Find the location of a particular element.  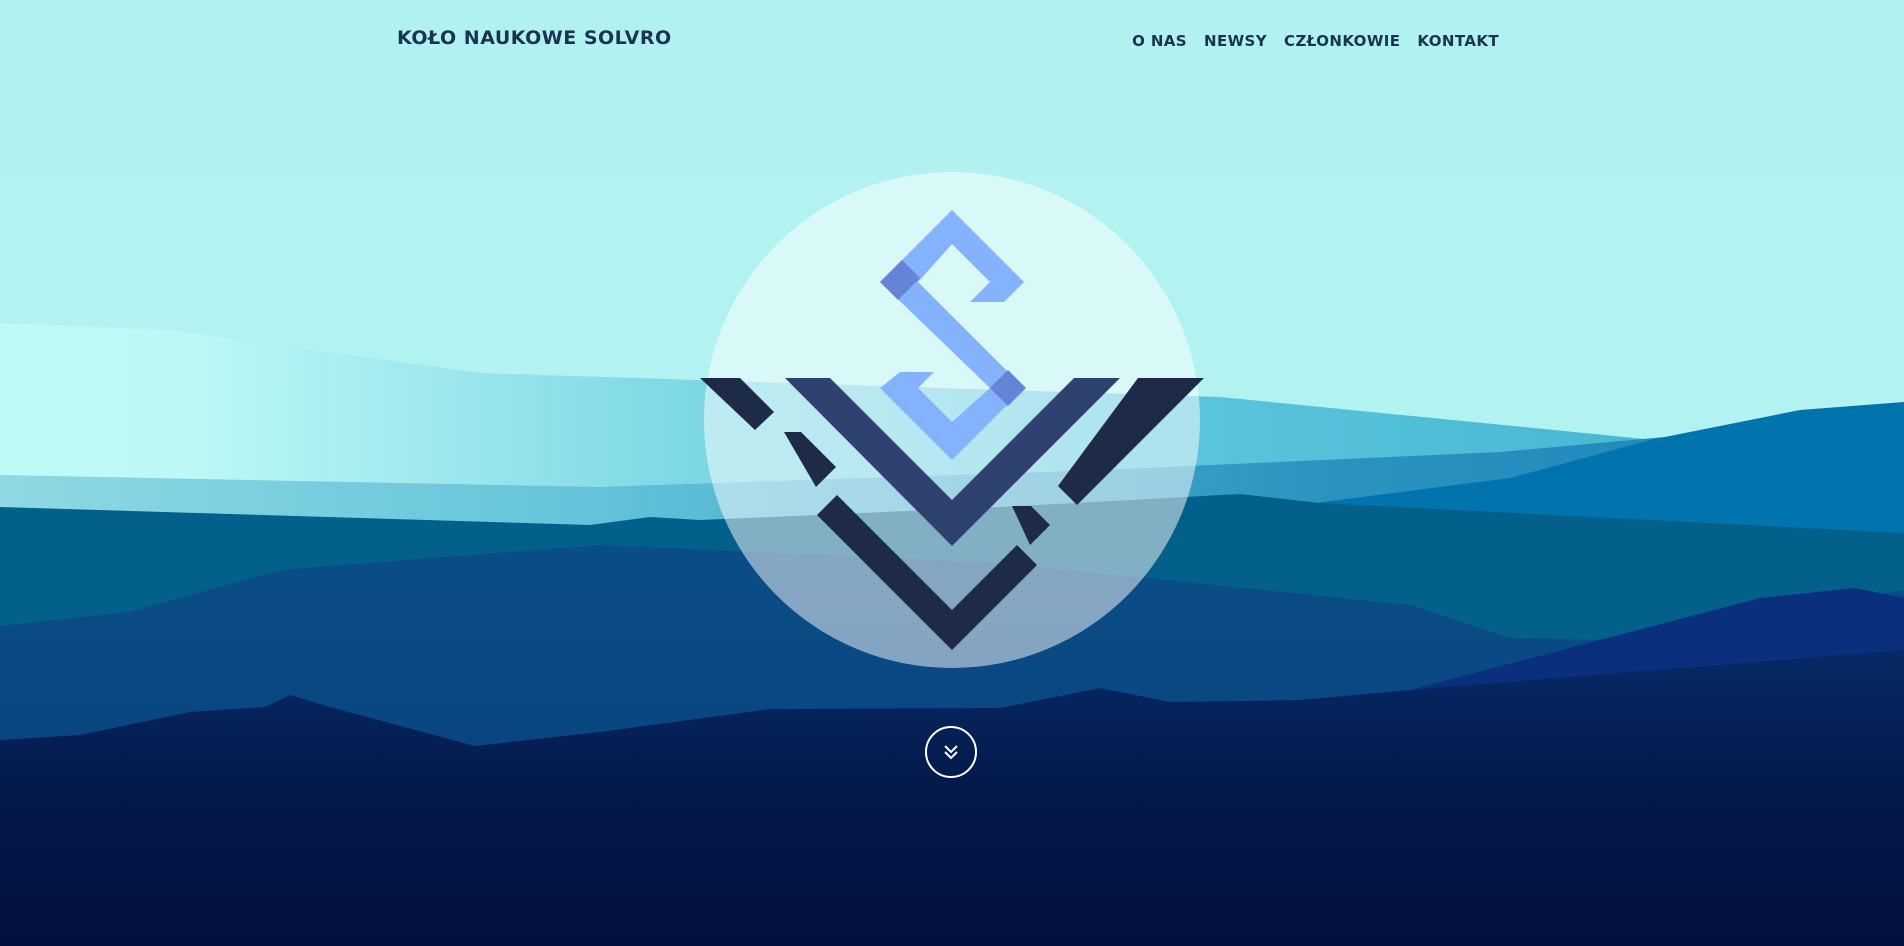

double-chevron-down-icon is located at coordinates (951, 752).